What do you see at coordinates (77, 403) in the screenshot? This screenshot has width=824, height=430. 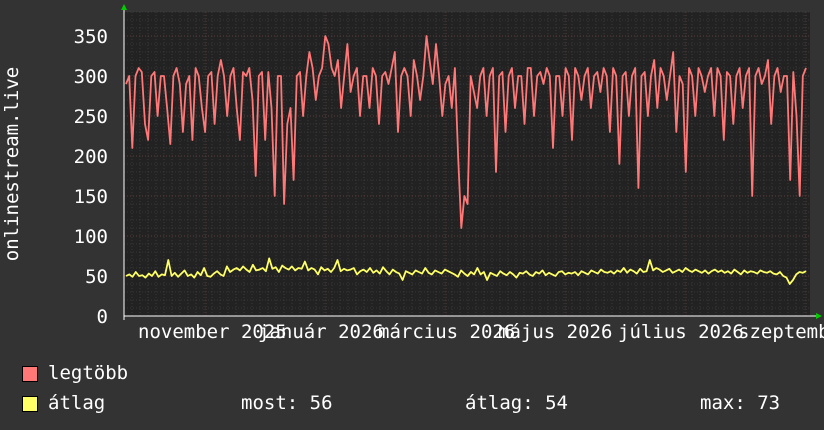 I see `avg-label: átlag` at bounding box center [77, 403].